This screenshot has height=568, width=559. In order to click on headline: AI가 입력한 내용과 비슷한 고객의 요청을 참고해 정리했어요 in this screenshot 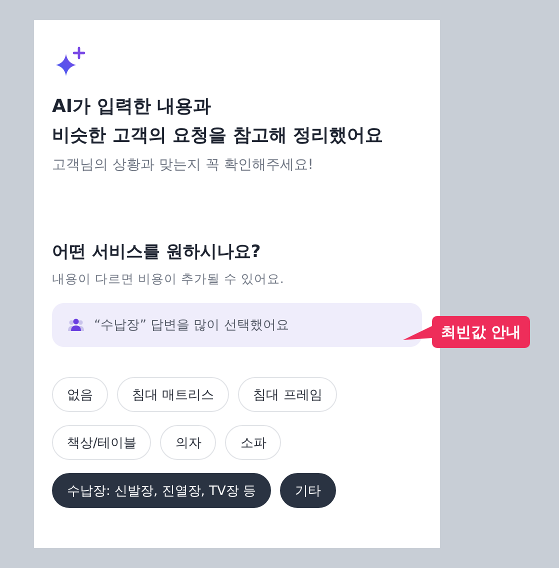, I will do `click(218, 121)`.